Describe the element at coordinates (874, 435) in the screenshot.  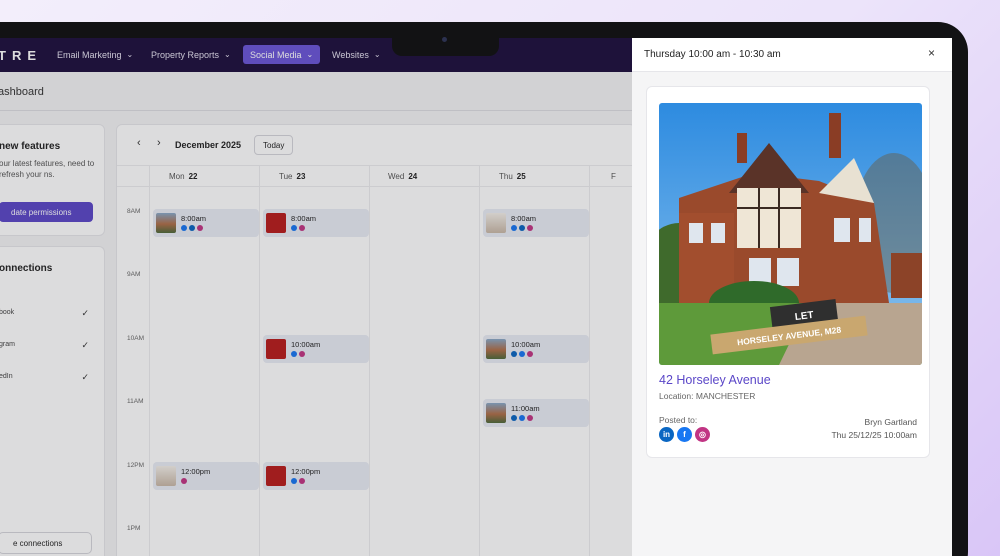
I see `post-timestamp: Thu 25/12/25 10:00am` at that location.